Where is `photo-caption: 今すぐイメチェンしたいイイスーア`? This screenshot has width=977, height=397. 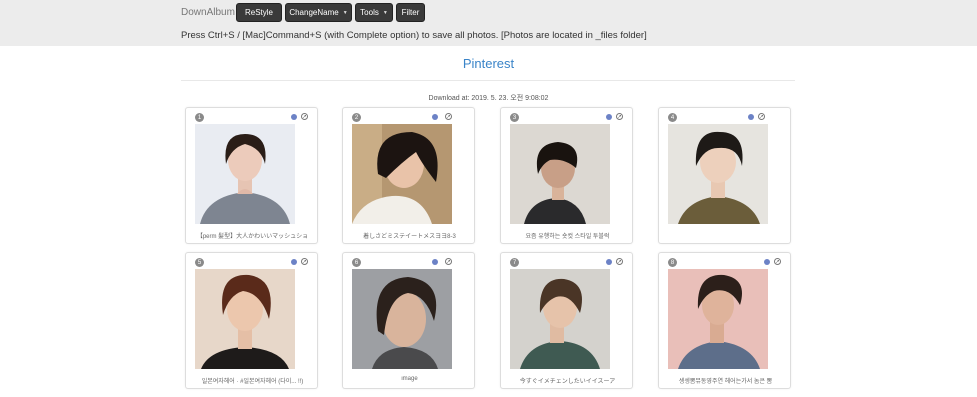
photo-caption: 今すぐイメチェンしたいイイスーア is located at coordinates (567, 382).